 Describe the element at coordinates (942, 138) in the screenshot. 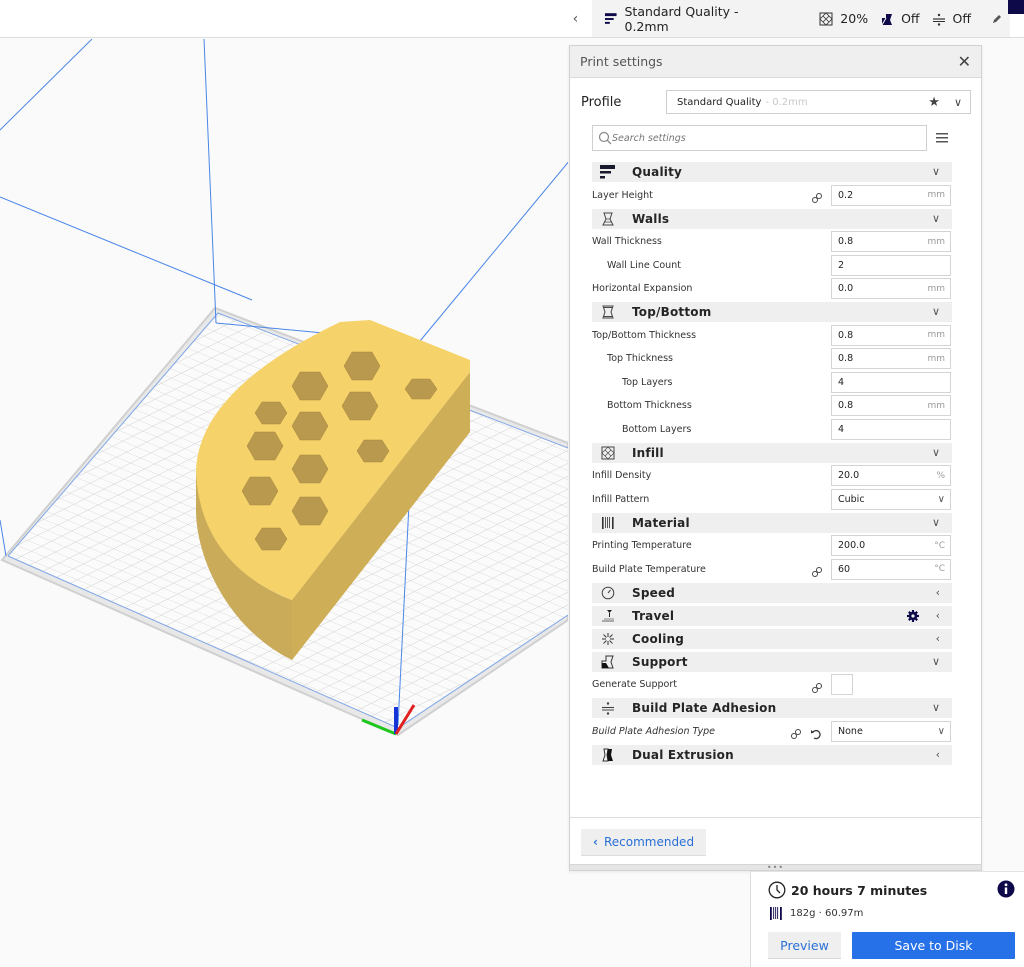

I see `settings-visibility-menu-icon` at that location.